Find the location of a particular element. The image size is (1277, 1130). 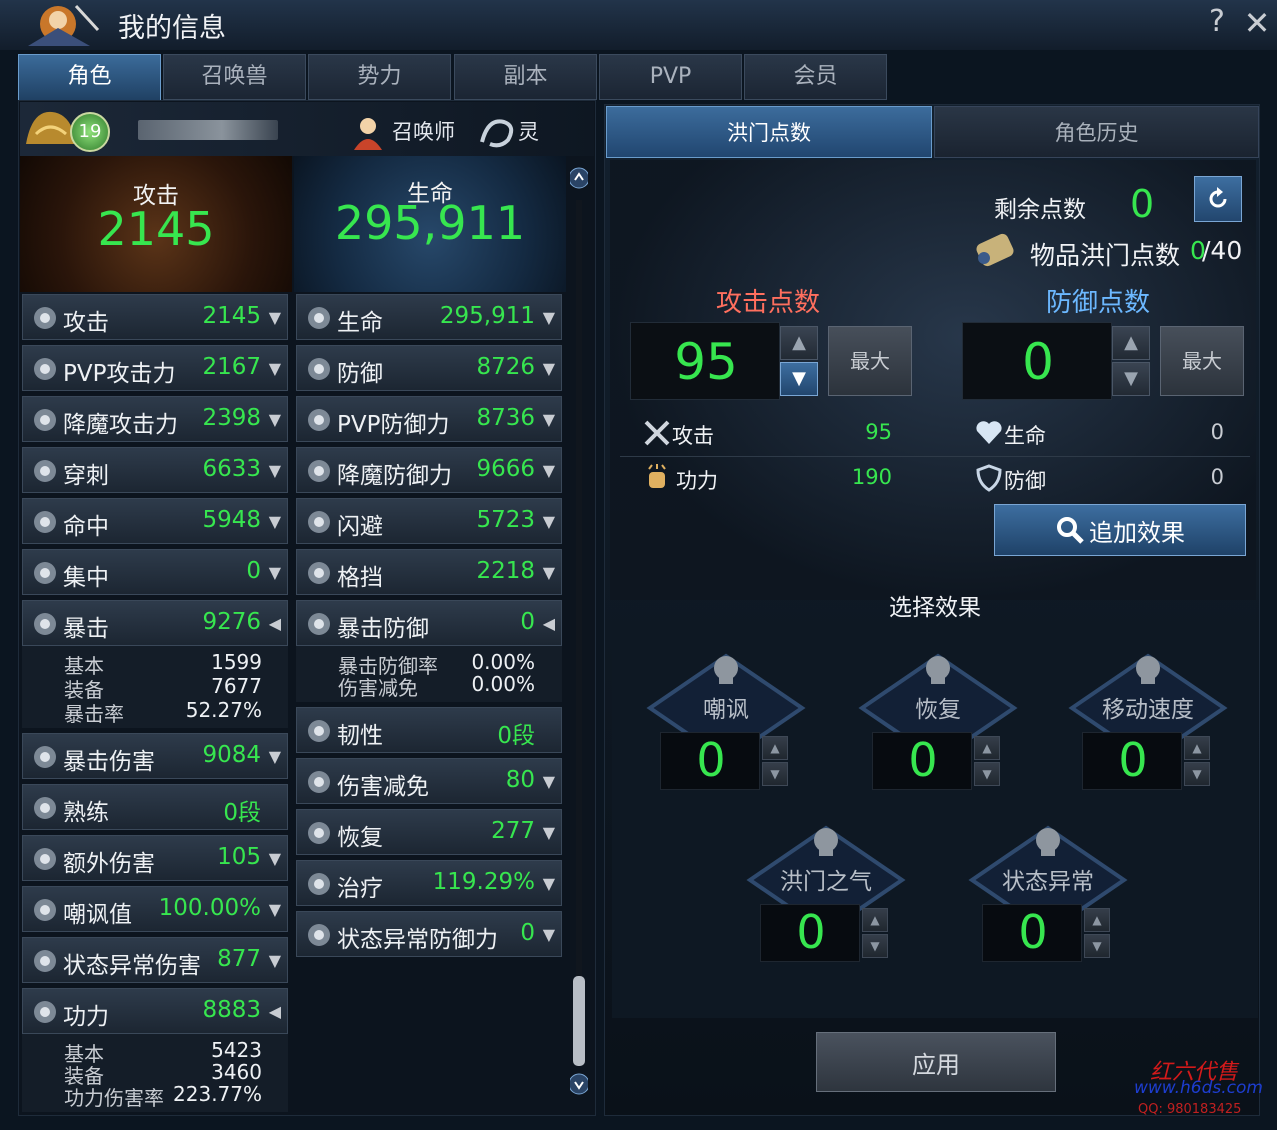

stat-name: 额外伤害 is located at coordinates (109, 864).